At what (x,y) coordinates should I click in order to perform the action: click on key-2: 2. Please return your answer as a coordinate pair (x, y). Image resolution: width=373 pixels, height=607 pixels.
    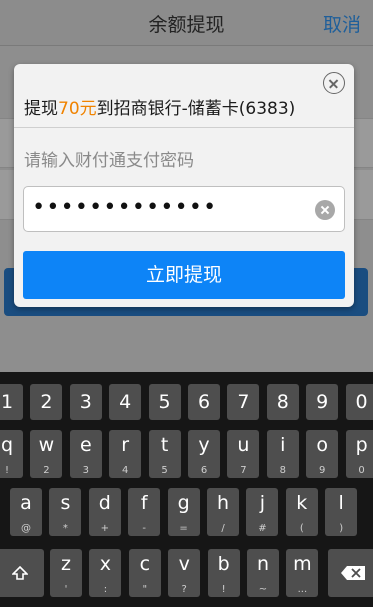
    Looking at the image, I should click on (46, 402).